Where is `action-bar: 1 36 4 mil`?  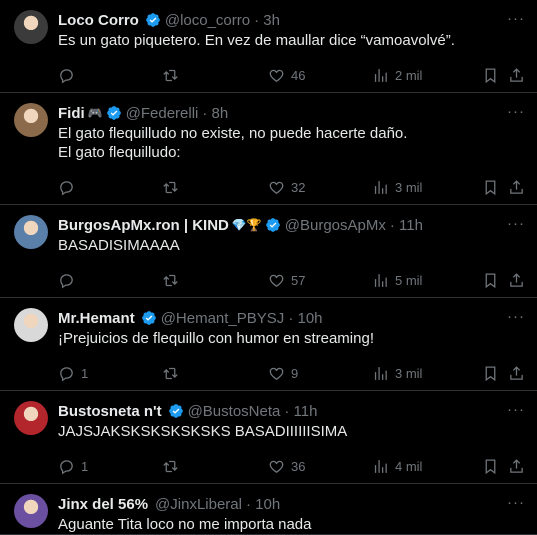 action-bar: 1 36 4 mil is located at coordinates (291, 466).